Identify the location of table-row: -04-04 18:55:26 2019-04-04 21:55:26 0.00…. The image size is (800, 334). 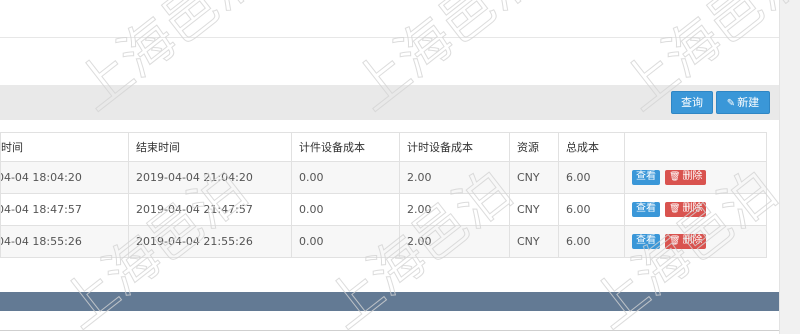
(383, 241).